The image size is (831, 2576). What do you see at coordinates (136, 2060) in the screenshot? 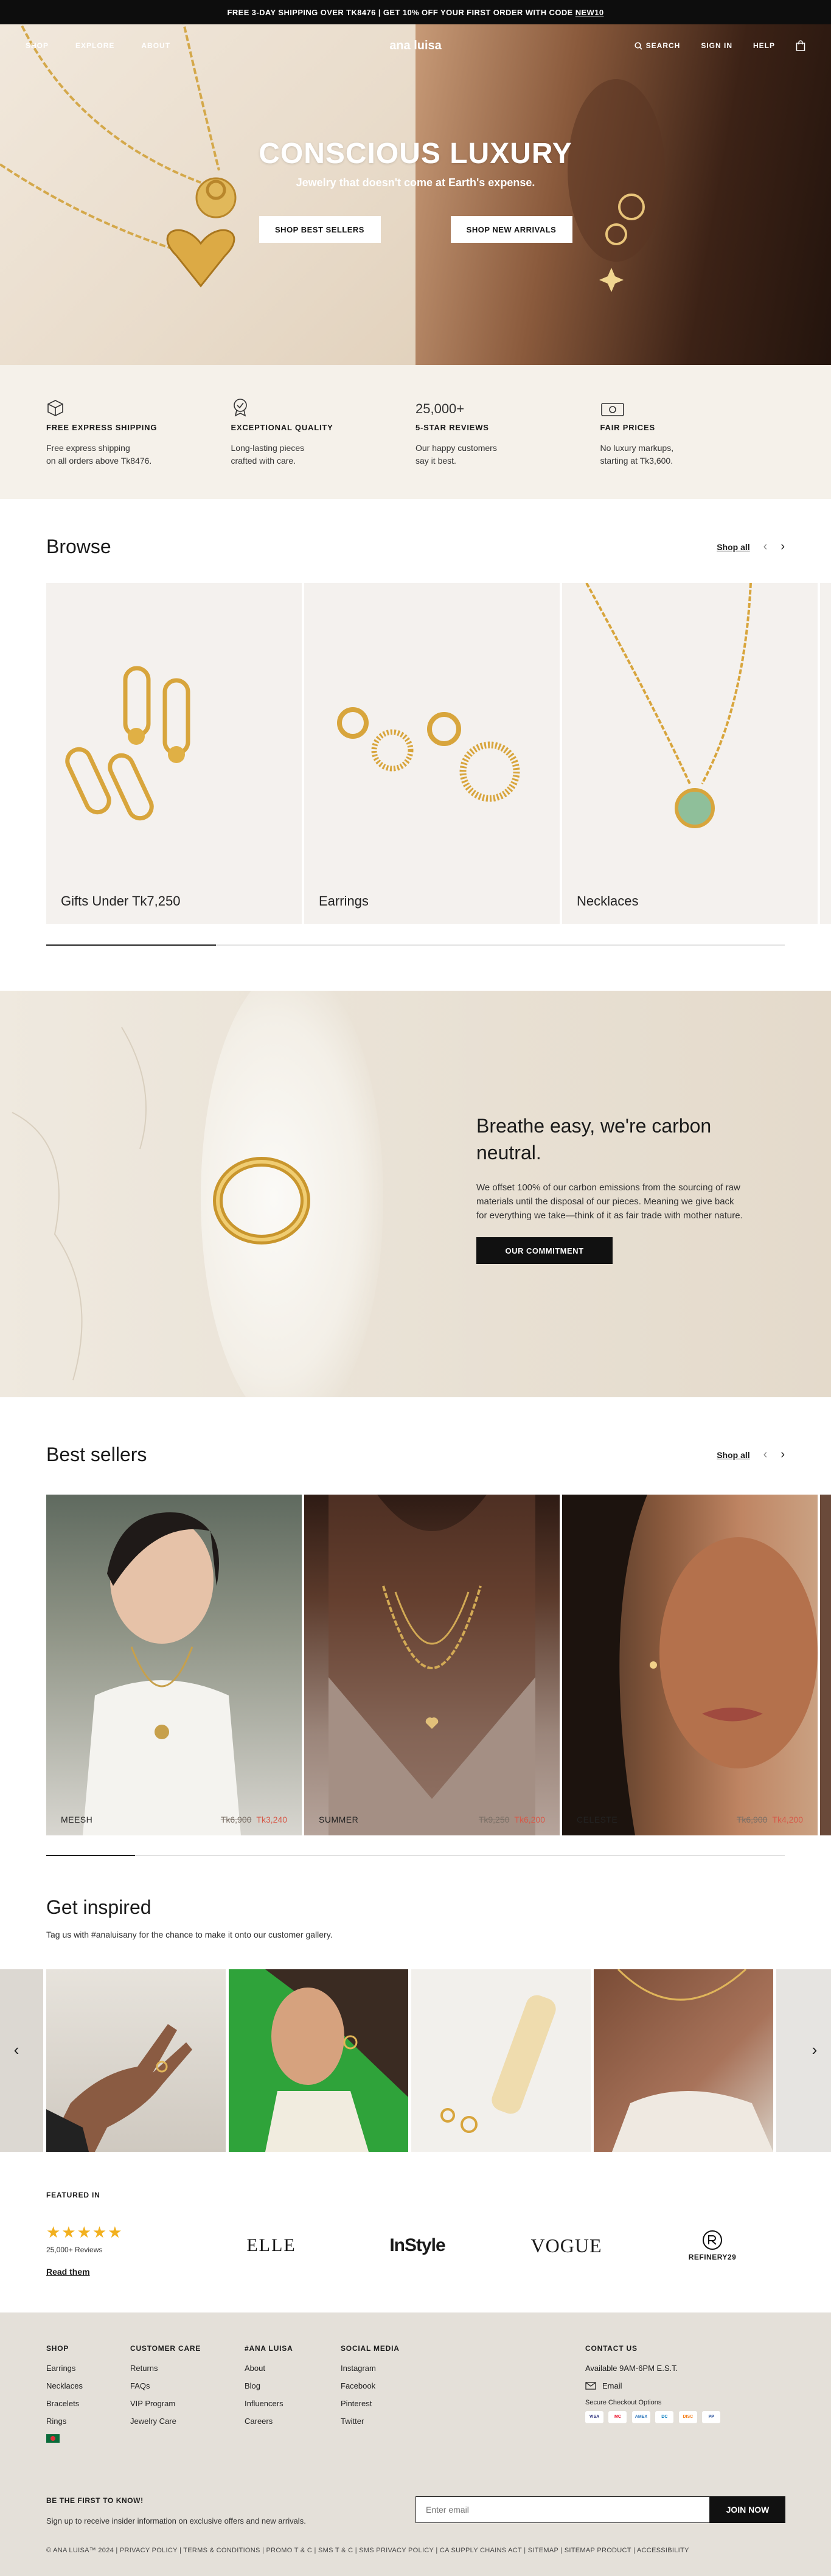
I see `gallery-photo-hand-rings` at bounding box center [136, 2060].